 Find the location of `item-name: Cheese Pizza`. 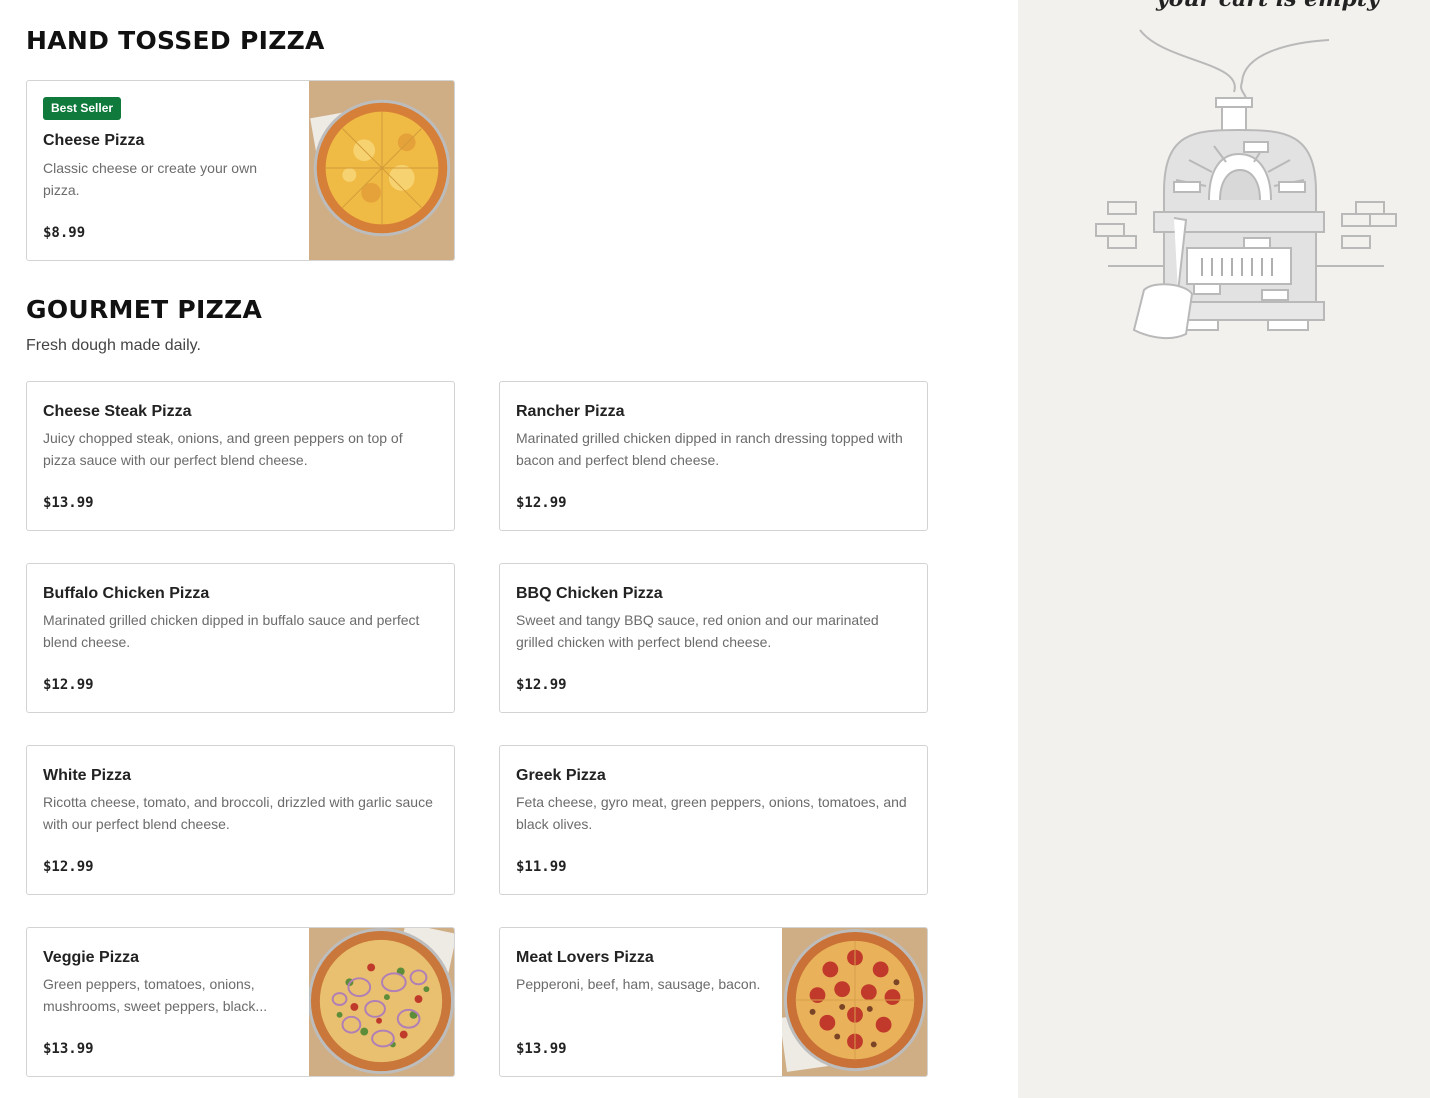

item-name: Cheese Pizza is located at coordinates (94, 140).